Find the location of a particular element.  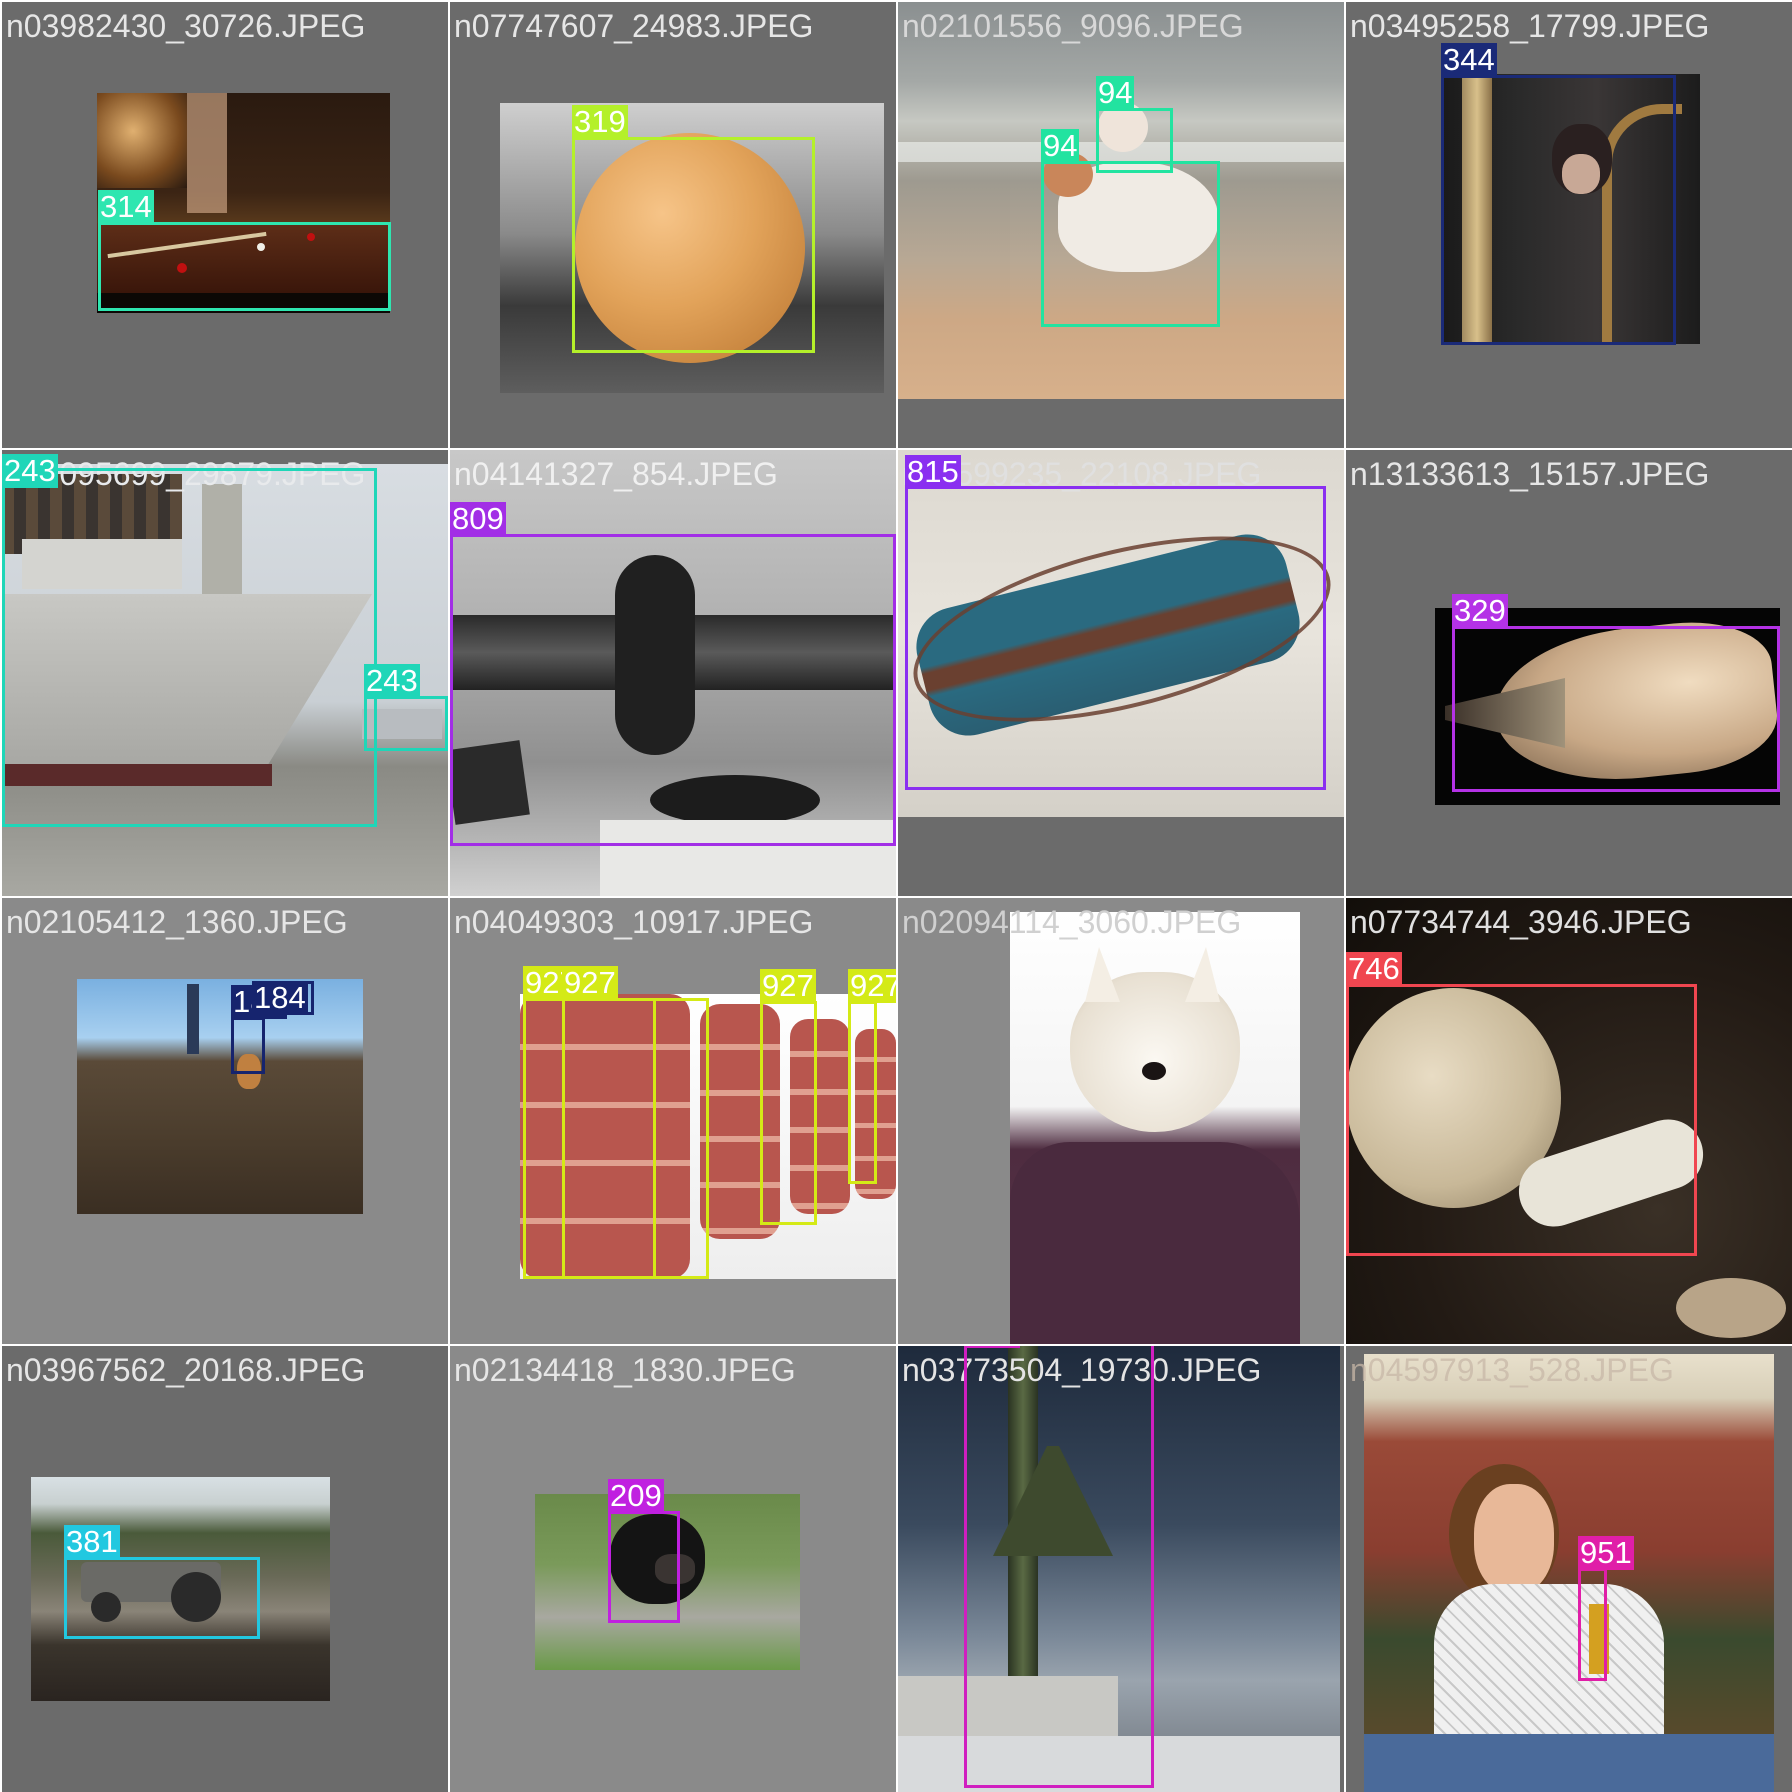

tile-filename: n07747607_24983.JPEG is located at coordinates (634, 26).